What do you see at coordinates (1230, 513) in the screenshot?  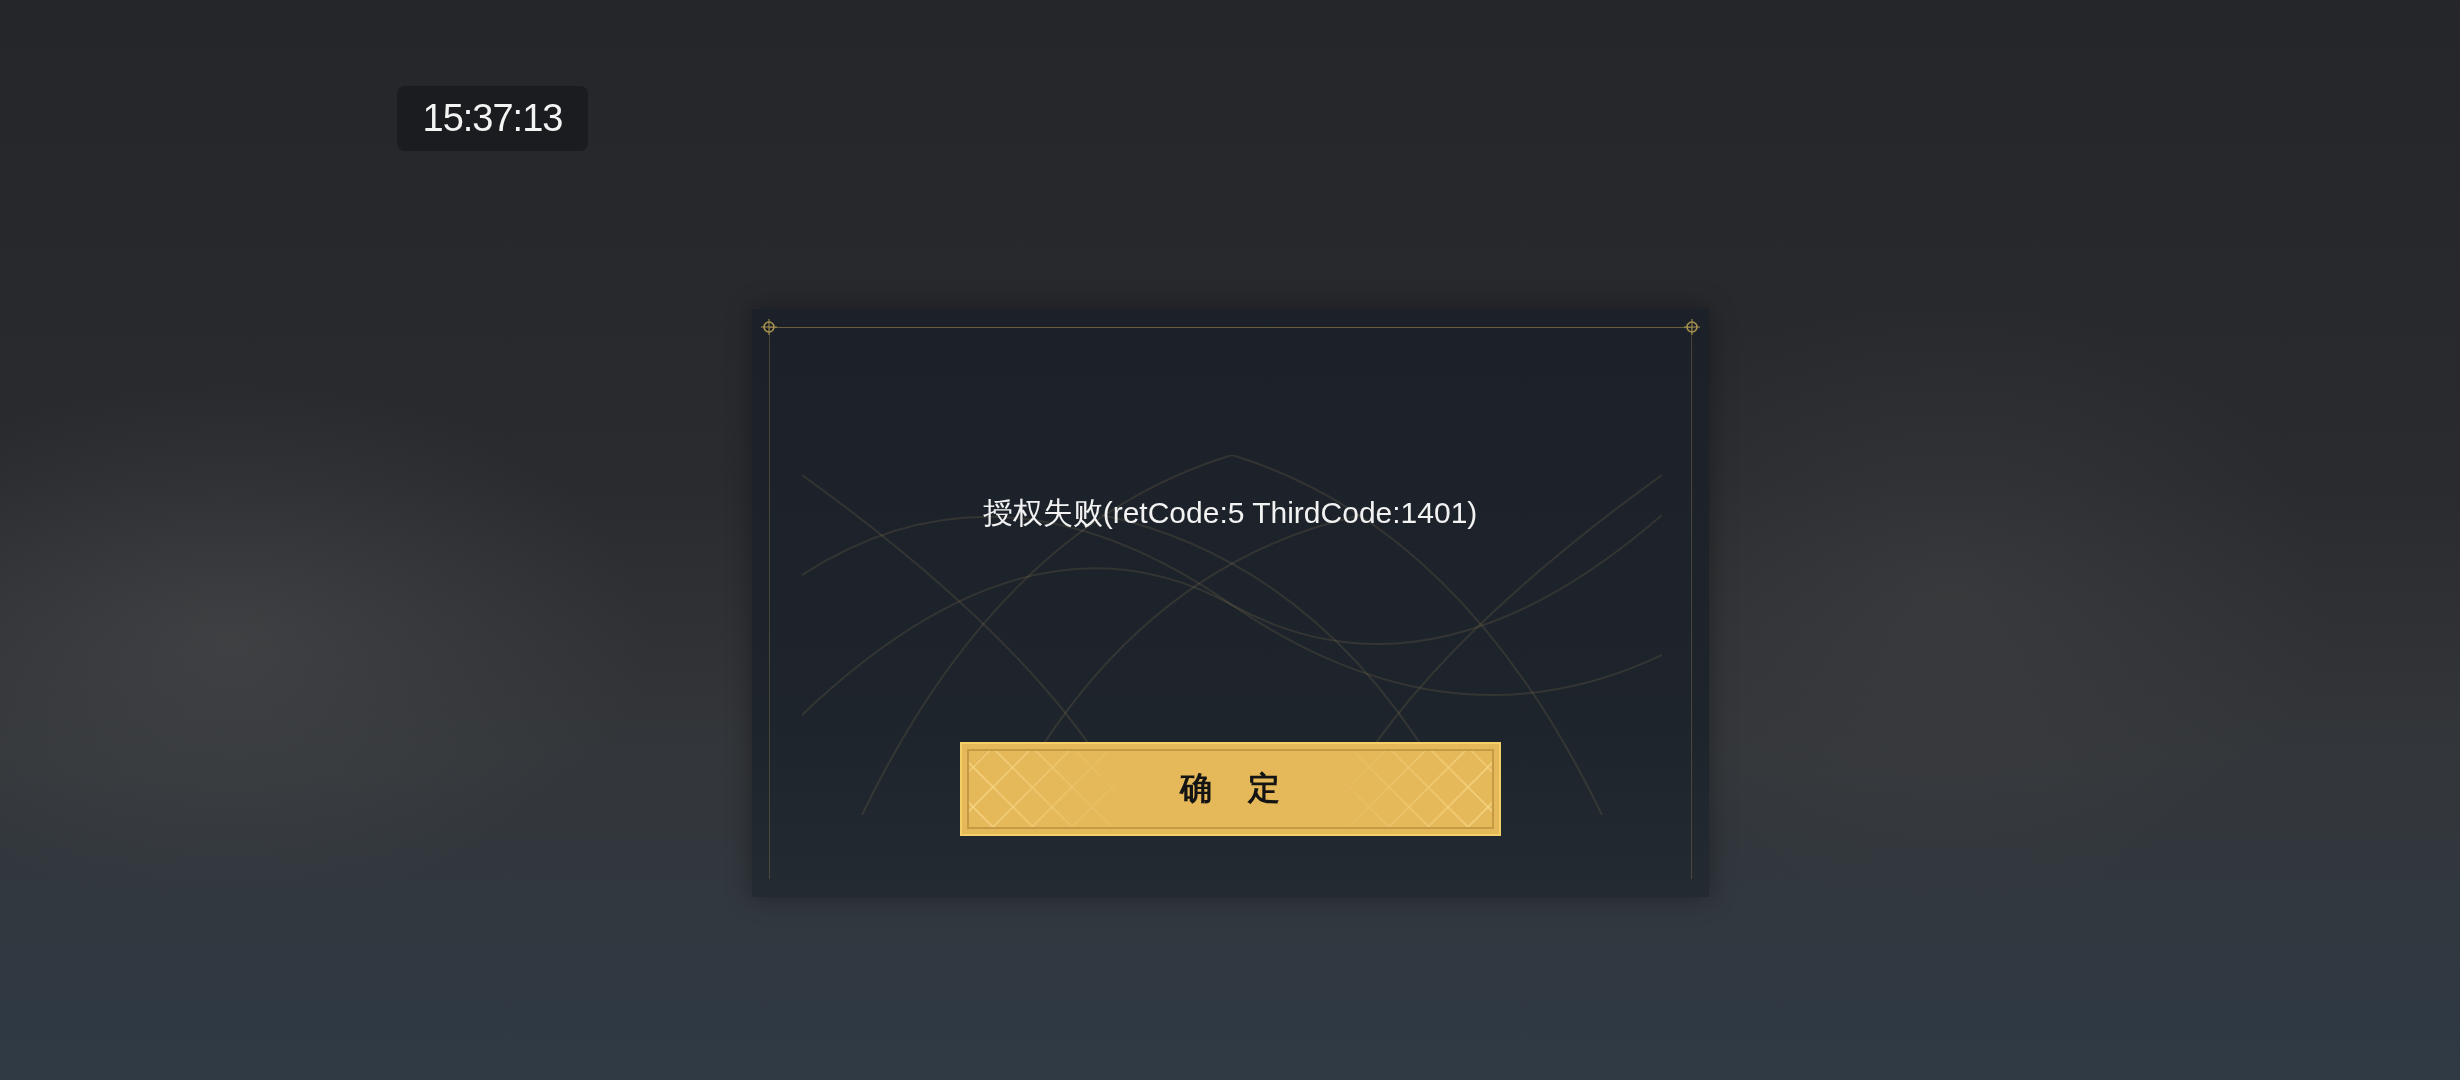 I see `error-message: 授权失败(retCode:5 ThirdCode:1401)` at bounding box center [1230, 513].